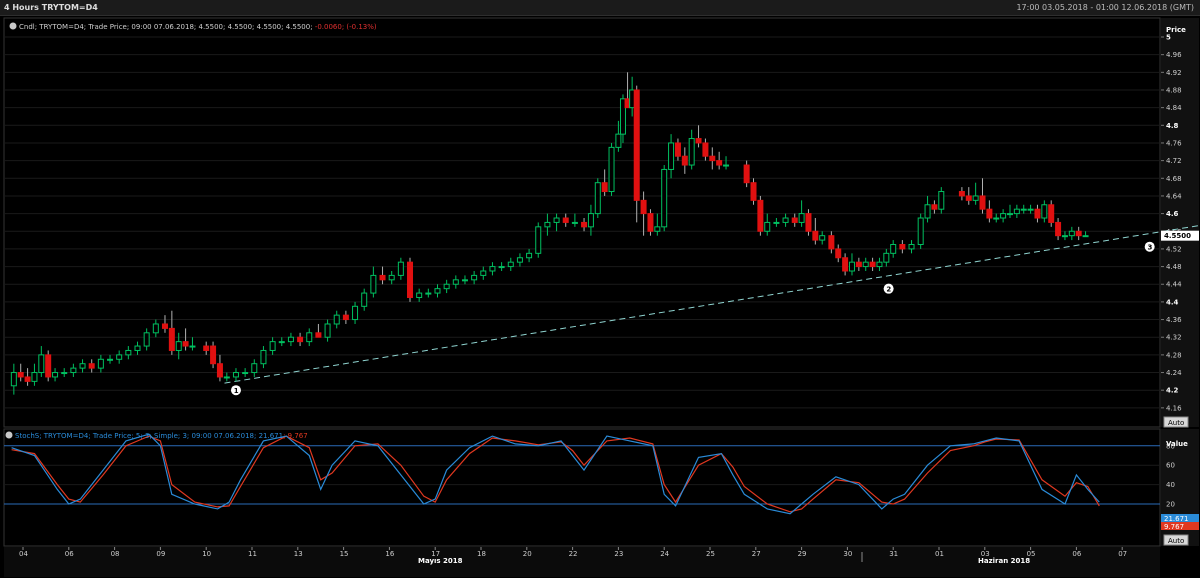 The height and width of the screenshot is (578, 1200). What do you see at coordinates (13, 26) in the screenshot?
I see `legend-settings-icon` at bounding box center [13, 26].